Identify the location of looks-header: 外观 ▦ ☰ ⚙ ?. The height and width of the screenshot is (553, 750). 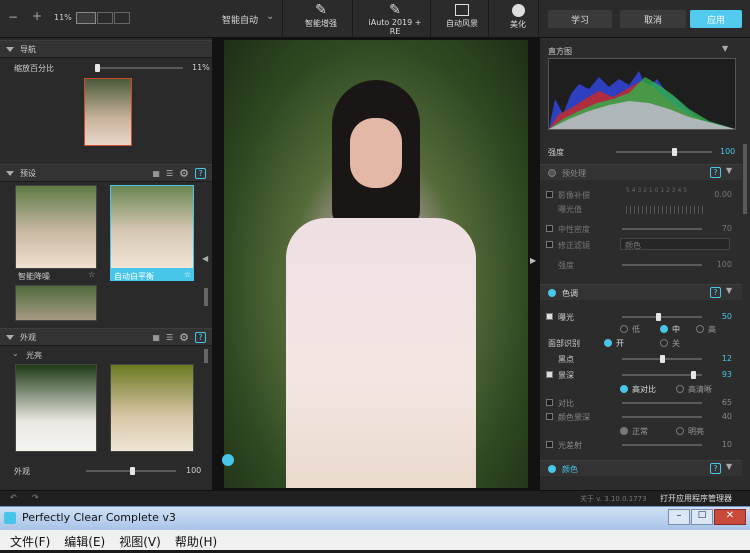
(106, 337).